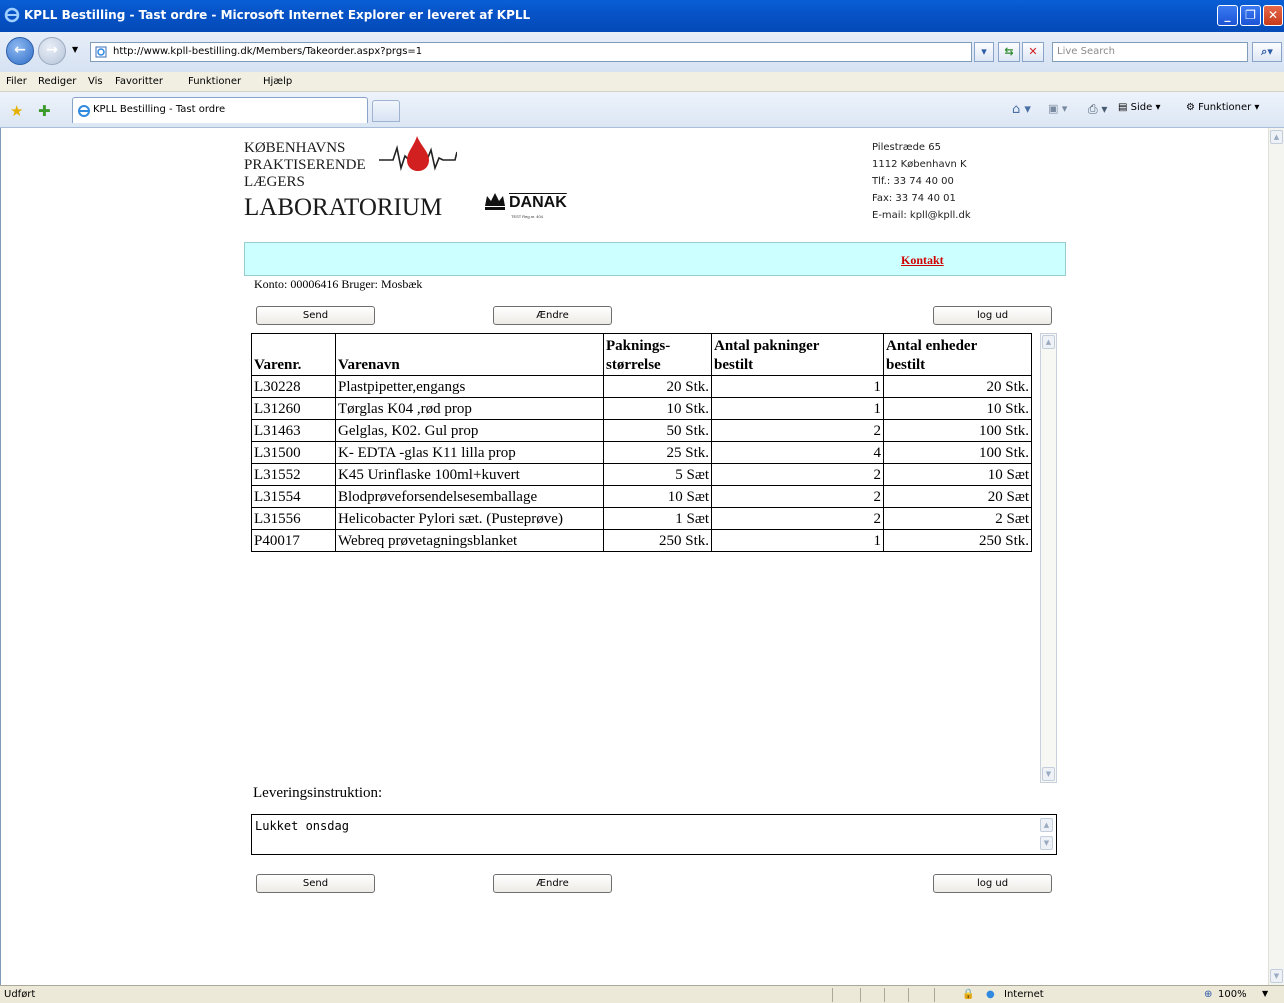  I want to click on refresh-button: ⇆, so click(1009, 52).